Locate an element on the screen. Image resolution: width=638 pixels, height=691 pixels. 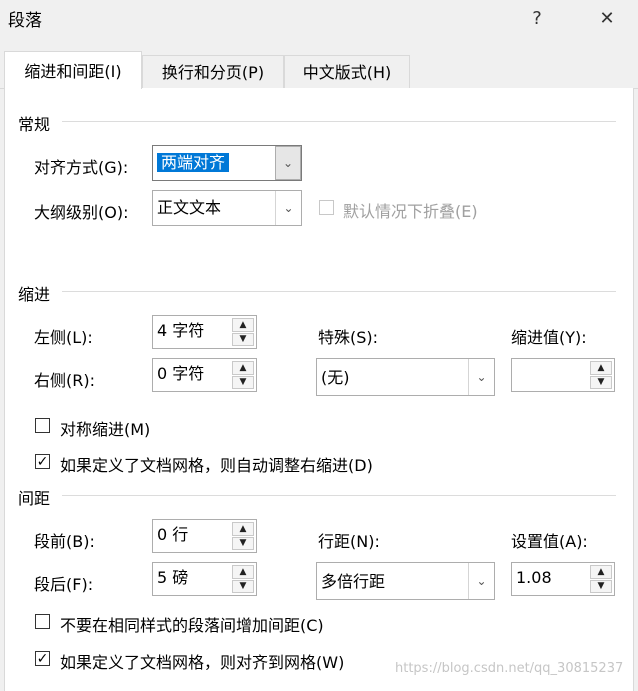
outline-level-dropdown: 正文文本 ⌄ is located at coordinates (227, 208).